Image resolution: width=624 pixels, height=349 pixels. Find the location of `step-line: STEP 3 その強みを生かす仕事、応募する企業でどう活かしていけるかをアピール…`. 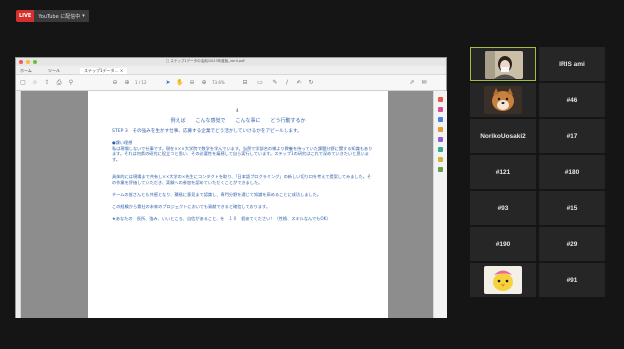

step-line: STEP 3 その強みを生かす仕事、応募する企業でどう活かしていけるかをアピール… is located at coordinates (207, 131).